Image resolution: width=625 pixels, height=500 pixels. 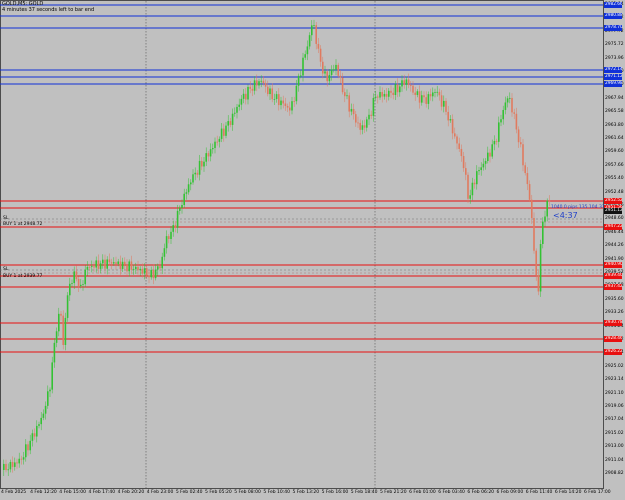 What do you see at coordinates (393, 492) in the screenshot?
I see `time-axis-label: 5 Feb 21:20` at bounding box center [393, 492].